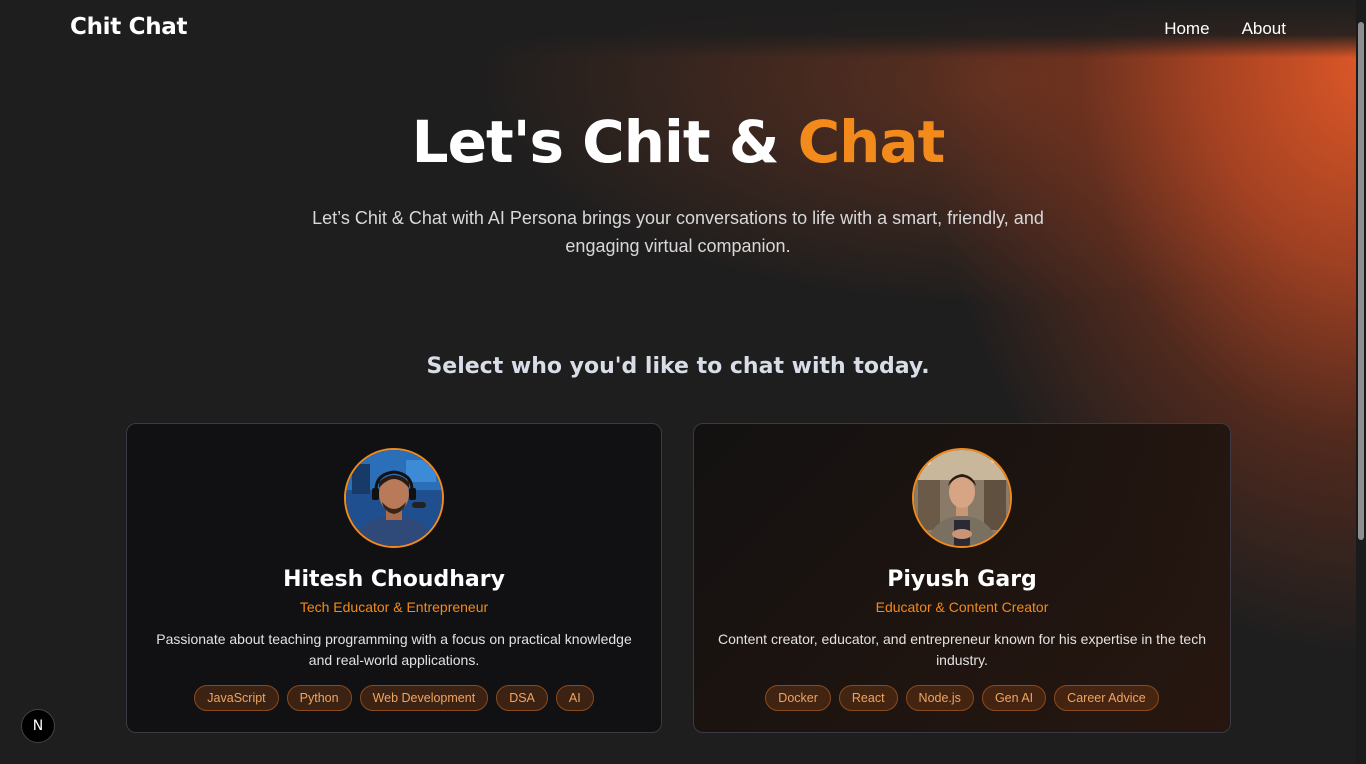  What do you see at coordinates (1014, 698) in the screenshot?
I see `tag: Gen AI` at bounding box center [1014, 698].